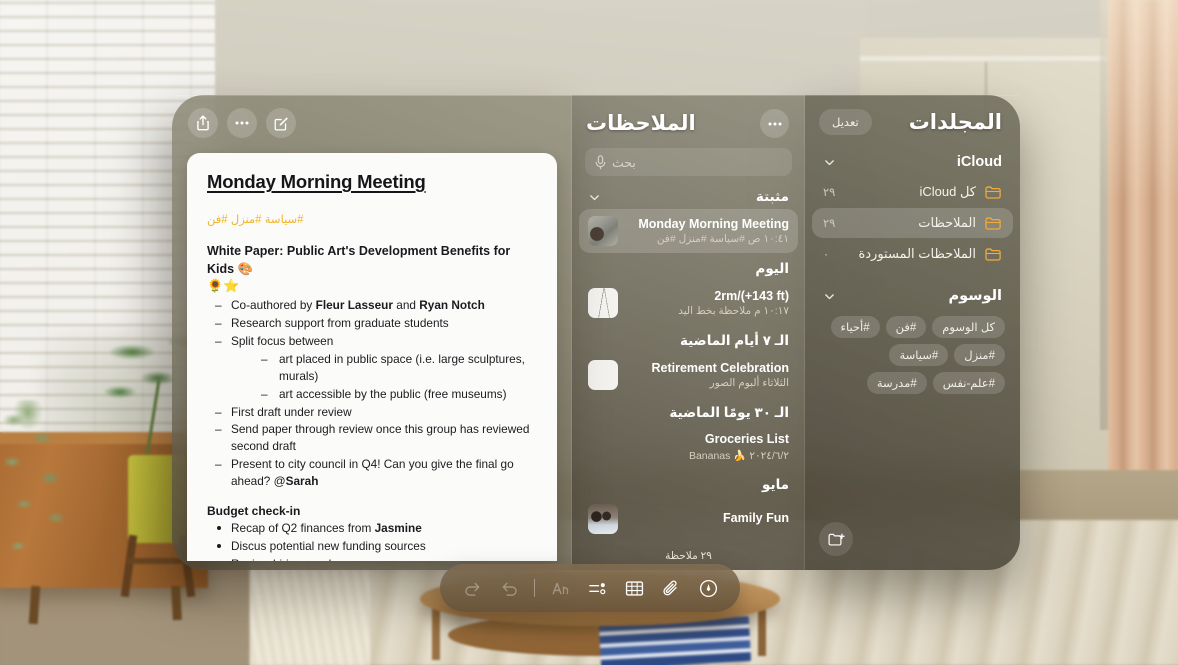 Image resolution: width=1178 pixels, height=665 pixels. Describe the element at coordinates (775, 484) in the screenshot. I see `section-label: مايو` at that location.